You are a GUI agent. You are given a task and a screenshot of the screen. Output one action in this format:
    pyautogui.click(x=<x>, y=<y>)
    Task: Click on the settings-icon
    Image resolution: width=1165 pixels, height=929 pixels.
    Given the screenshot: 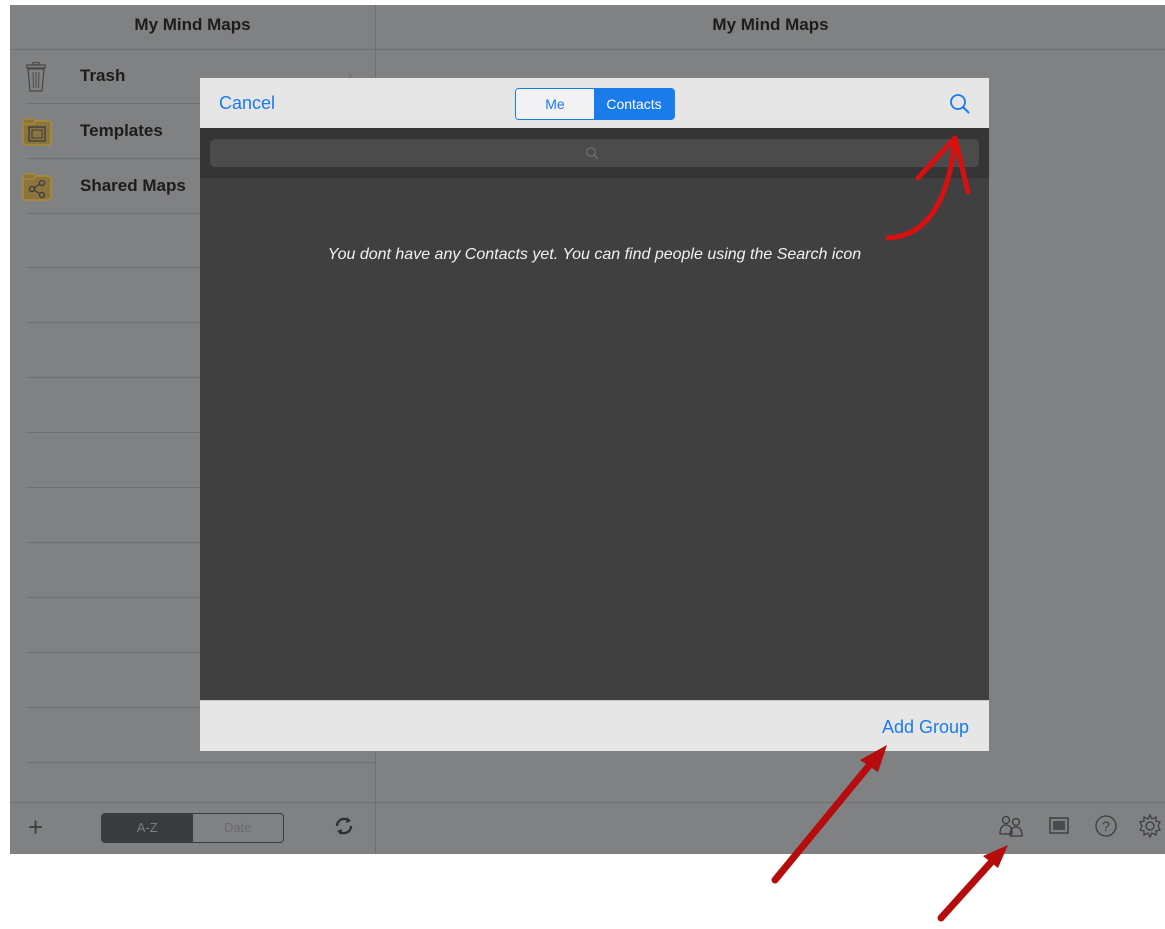 What is the action you would take?
    pyautogui.click(x=1150, y=828)
    